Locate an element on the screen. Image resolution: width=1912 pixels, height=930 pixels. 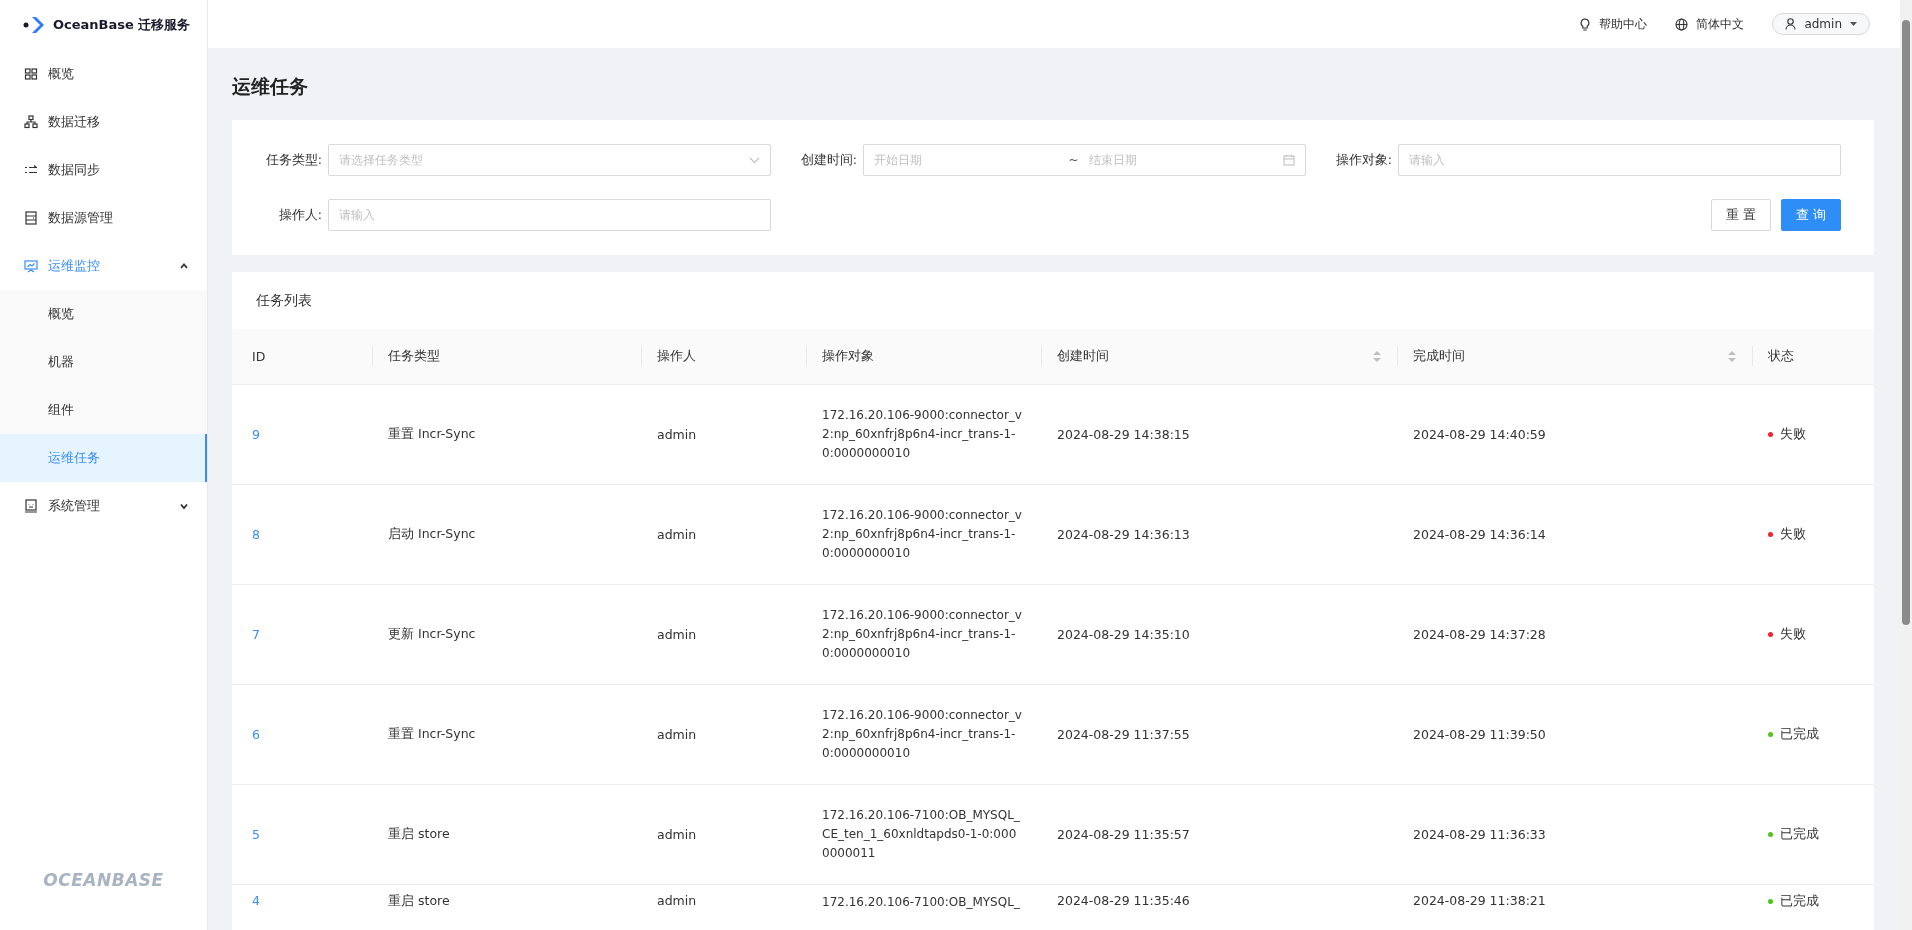
field-label: 操作人: is located at coordinates (299, 215).